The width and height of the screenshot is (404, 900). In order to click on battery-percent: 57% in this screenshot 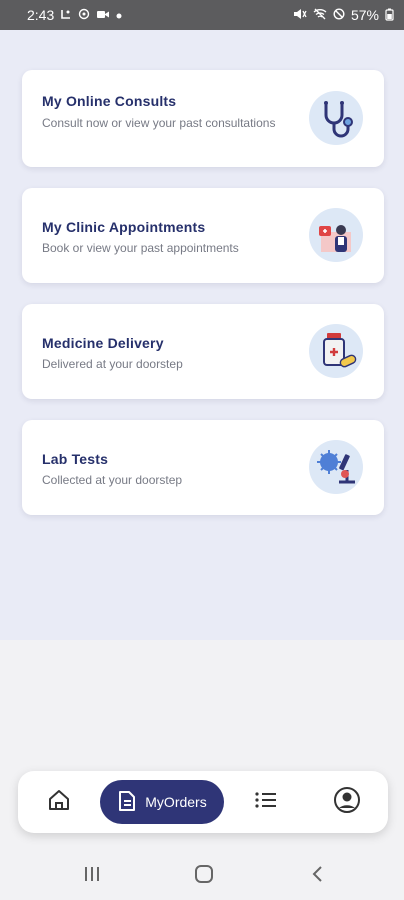, I will do `click(364, 15)`.